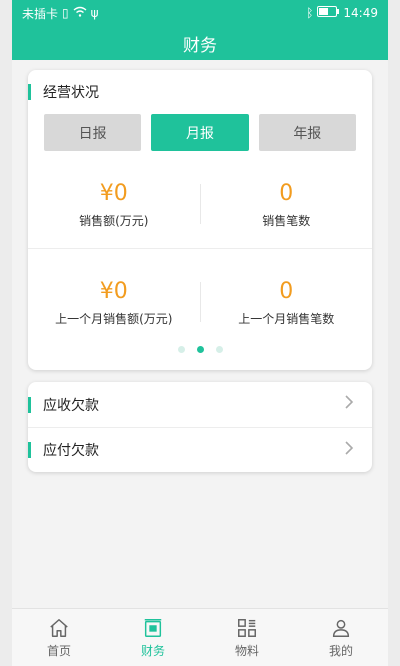 This screenshot has width=400, height=666. What do you see at coordinates (200, 45) in the screenshot?
I see `page-title: 财务` at bounding box center [200, 45].